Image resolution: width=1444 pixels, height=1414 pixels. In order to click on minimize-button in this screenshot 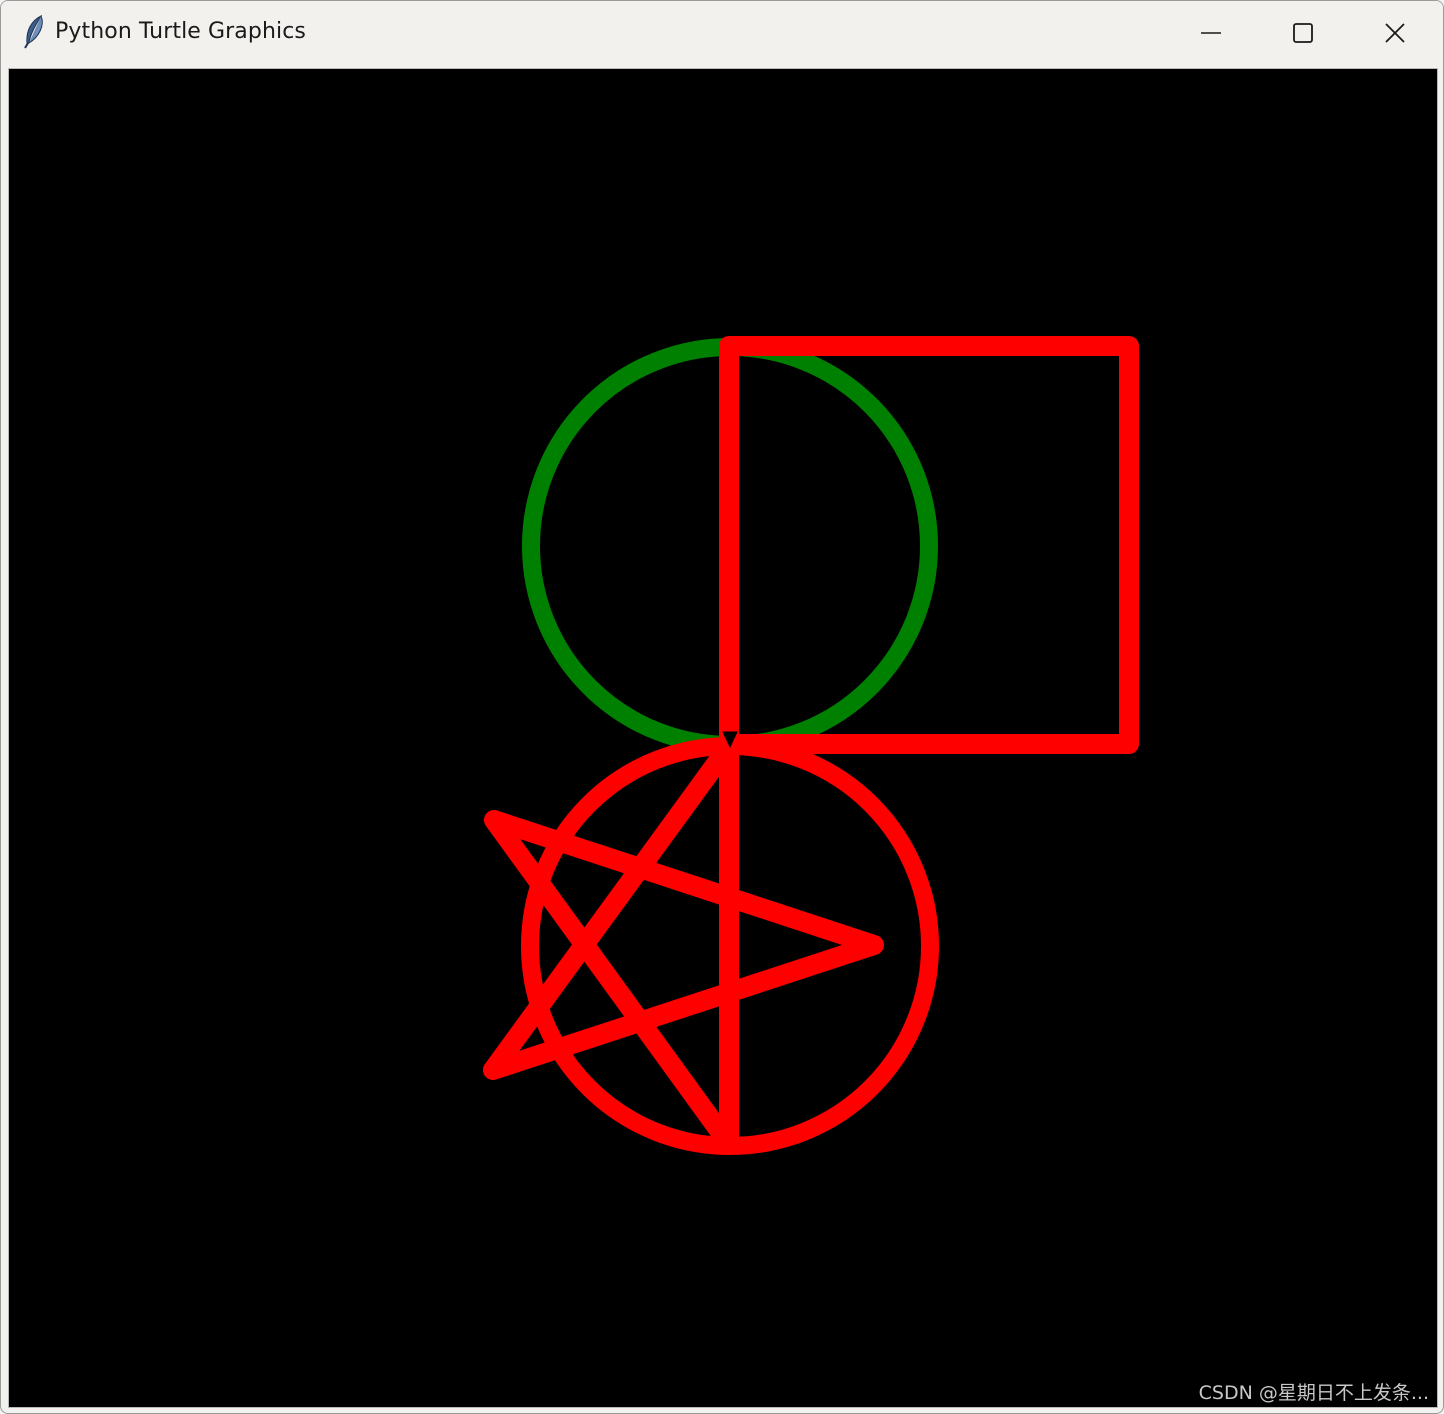, I will do `click(1211, 33)`.